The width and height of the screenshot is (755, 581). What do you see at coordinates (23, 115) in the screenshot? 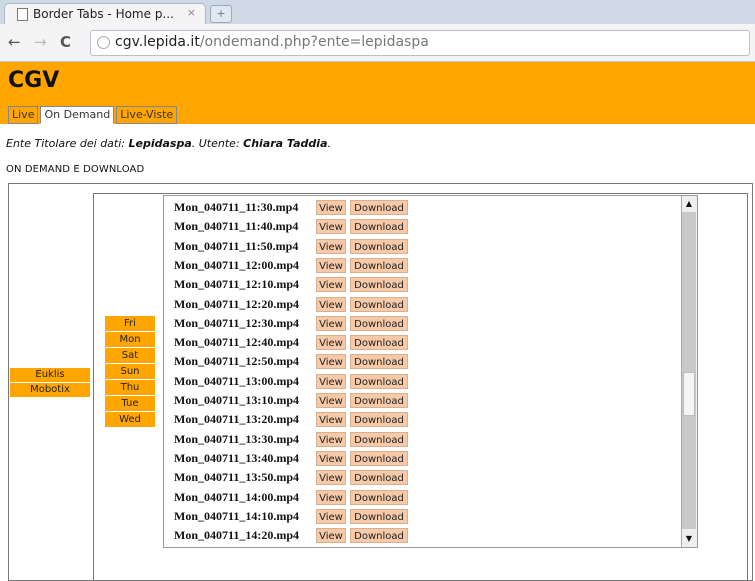
I see `tab-live: Live` at bounding box center [23, 115].